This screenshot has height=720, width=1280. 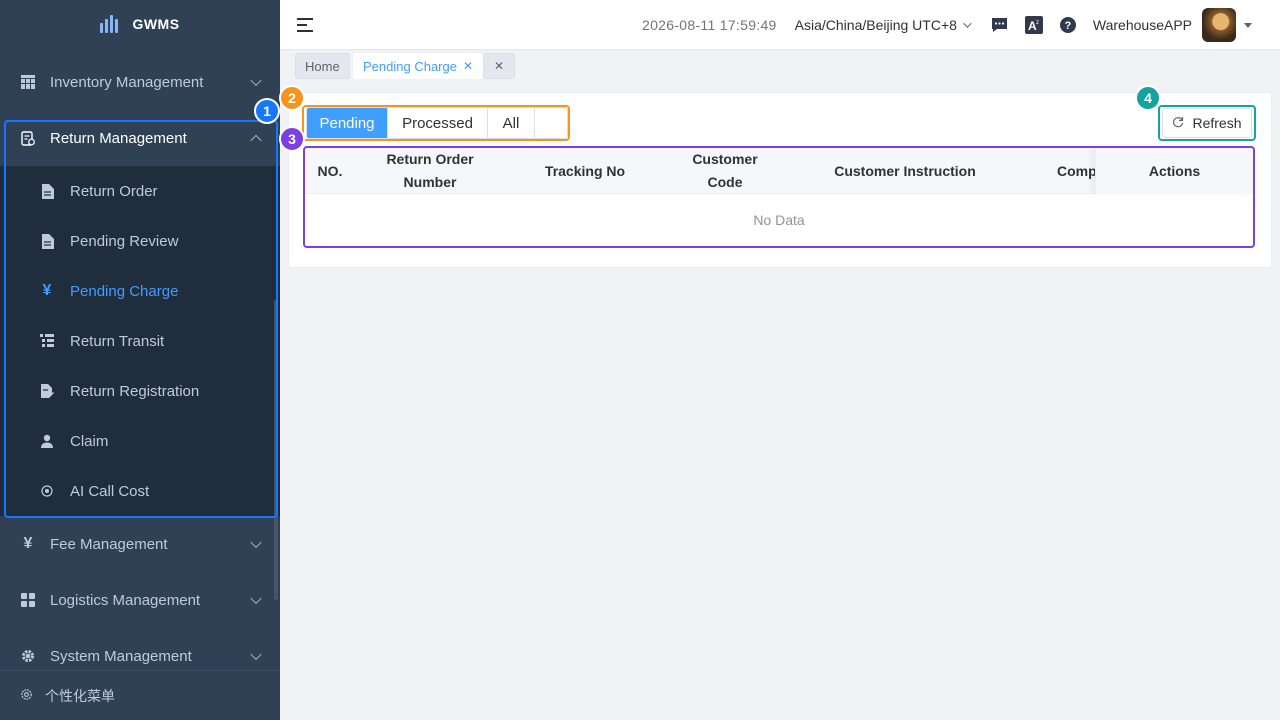 I want to click on menu-inventory-management: Inventory Management, so click(x=140, y=82).